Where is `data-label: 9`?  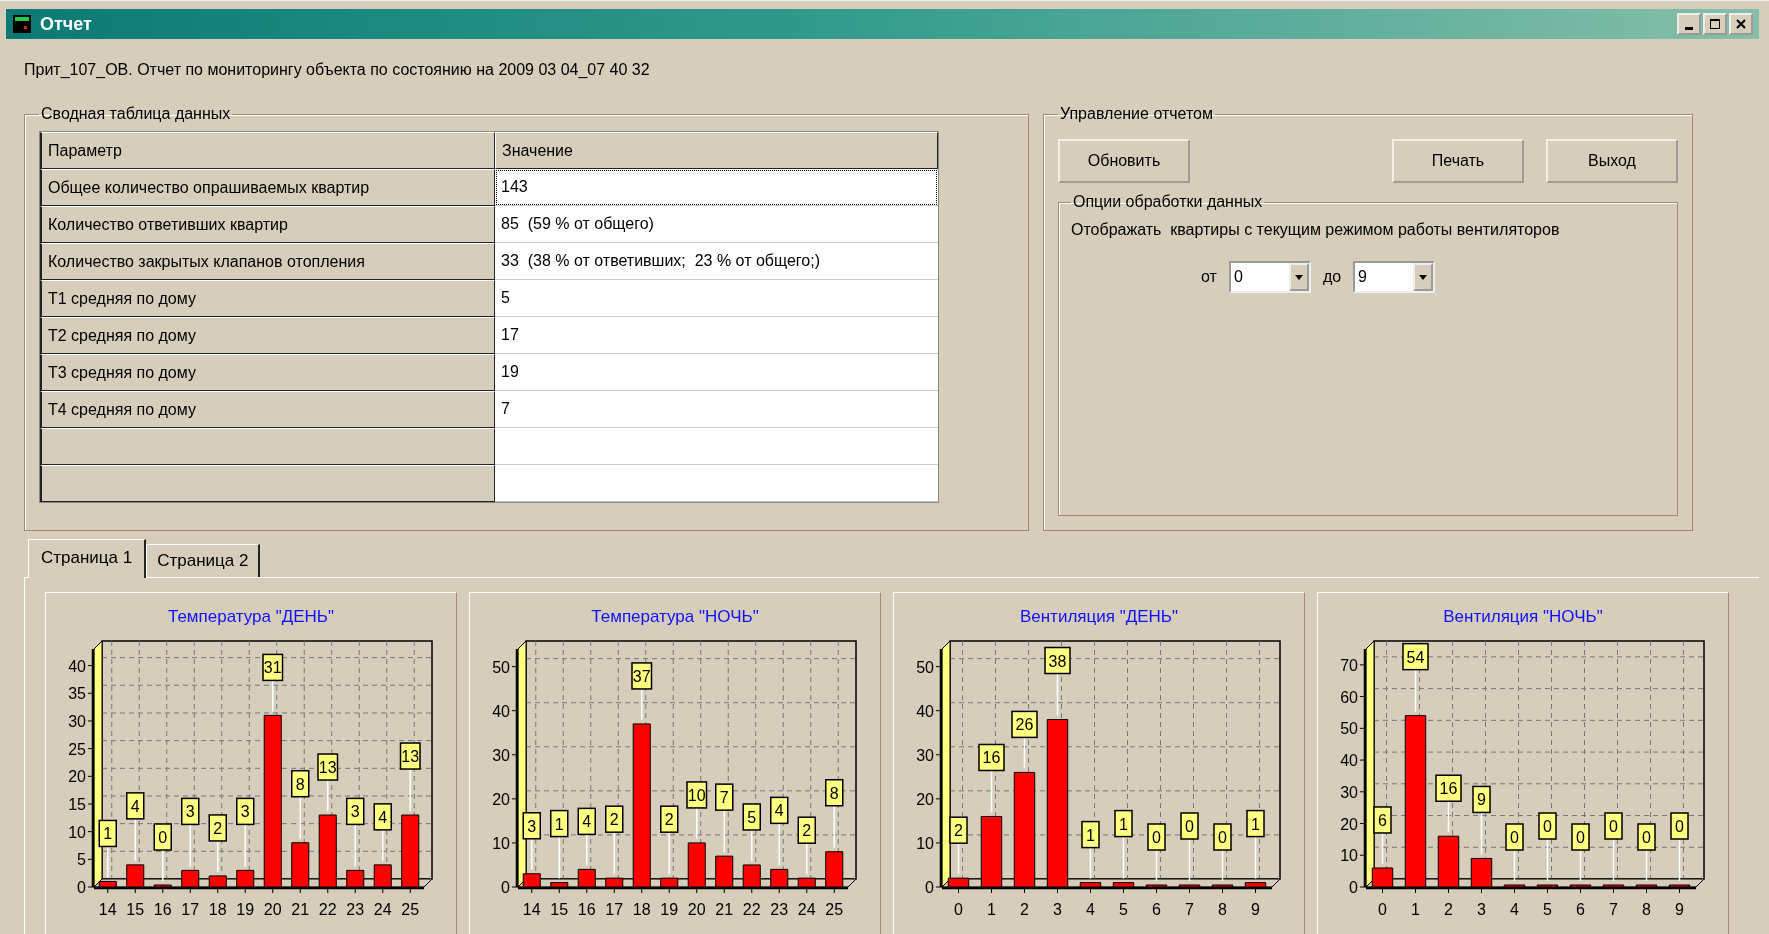
data-label: 9 is located at coordinates (1482, 800).